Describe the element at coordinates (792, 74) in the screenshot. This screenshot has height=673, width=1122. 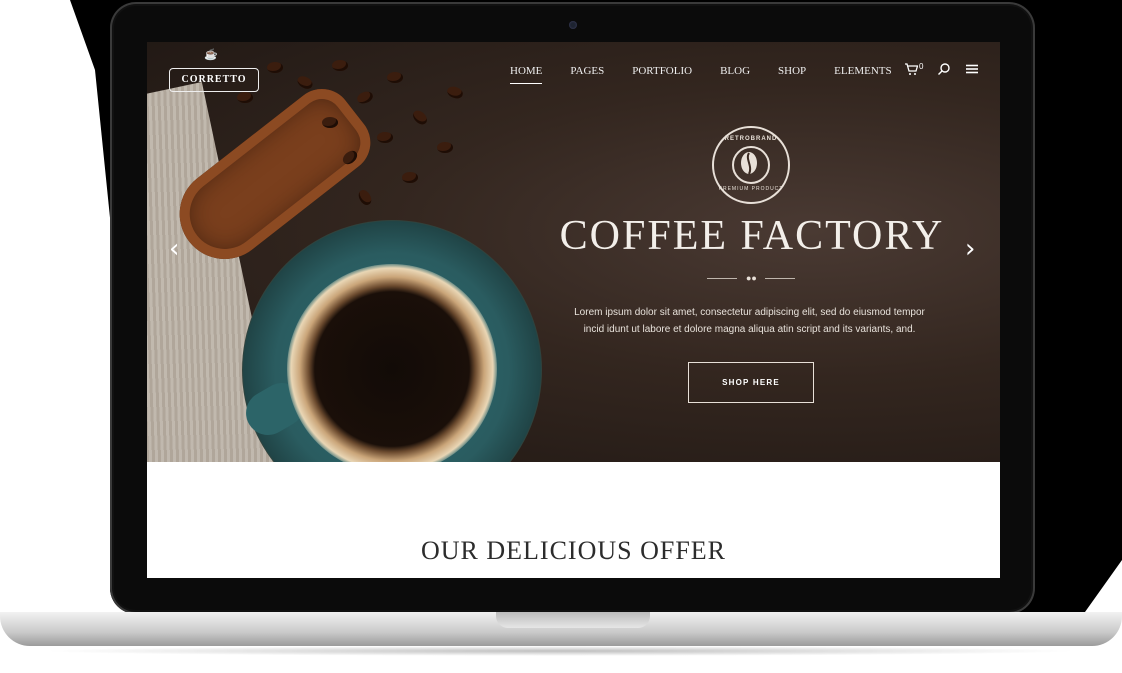
I see `nav-item-shop: SHOP` at that location.